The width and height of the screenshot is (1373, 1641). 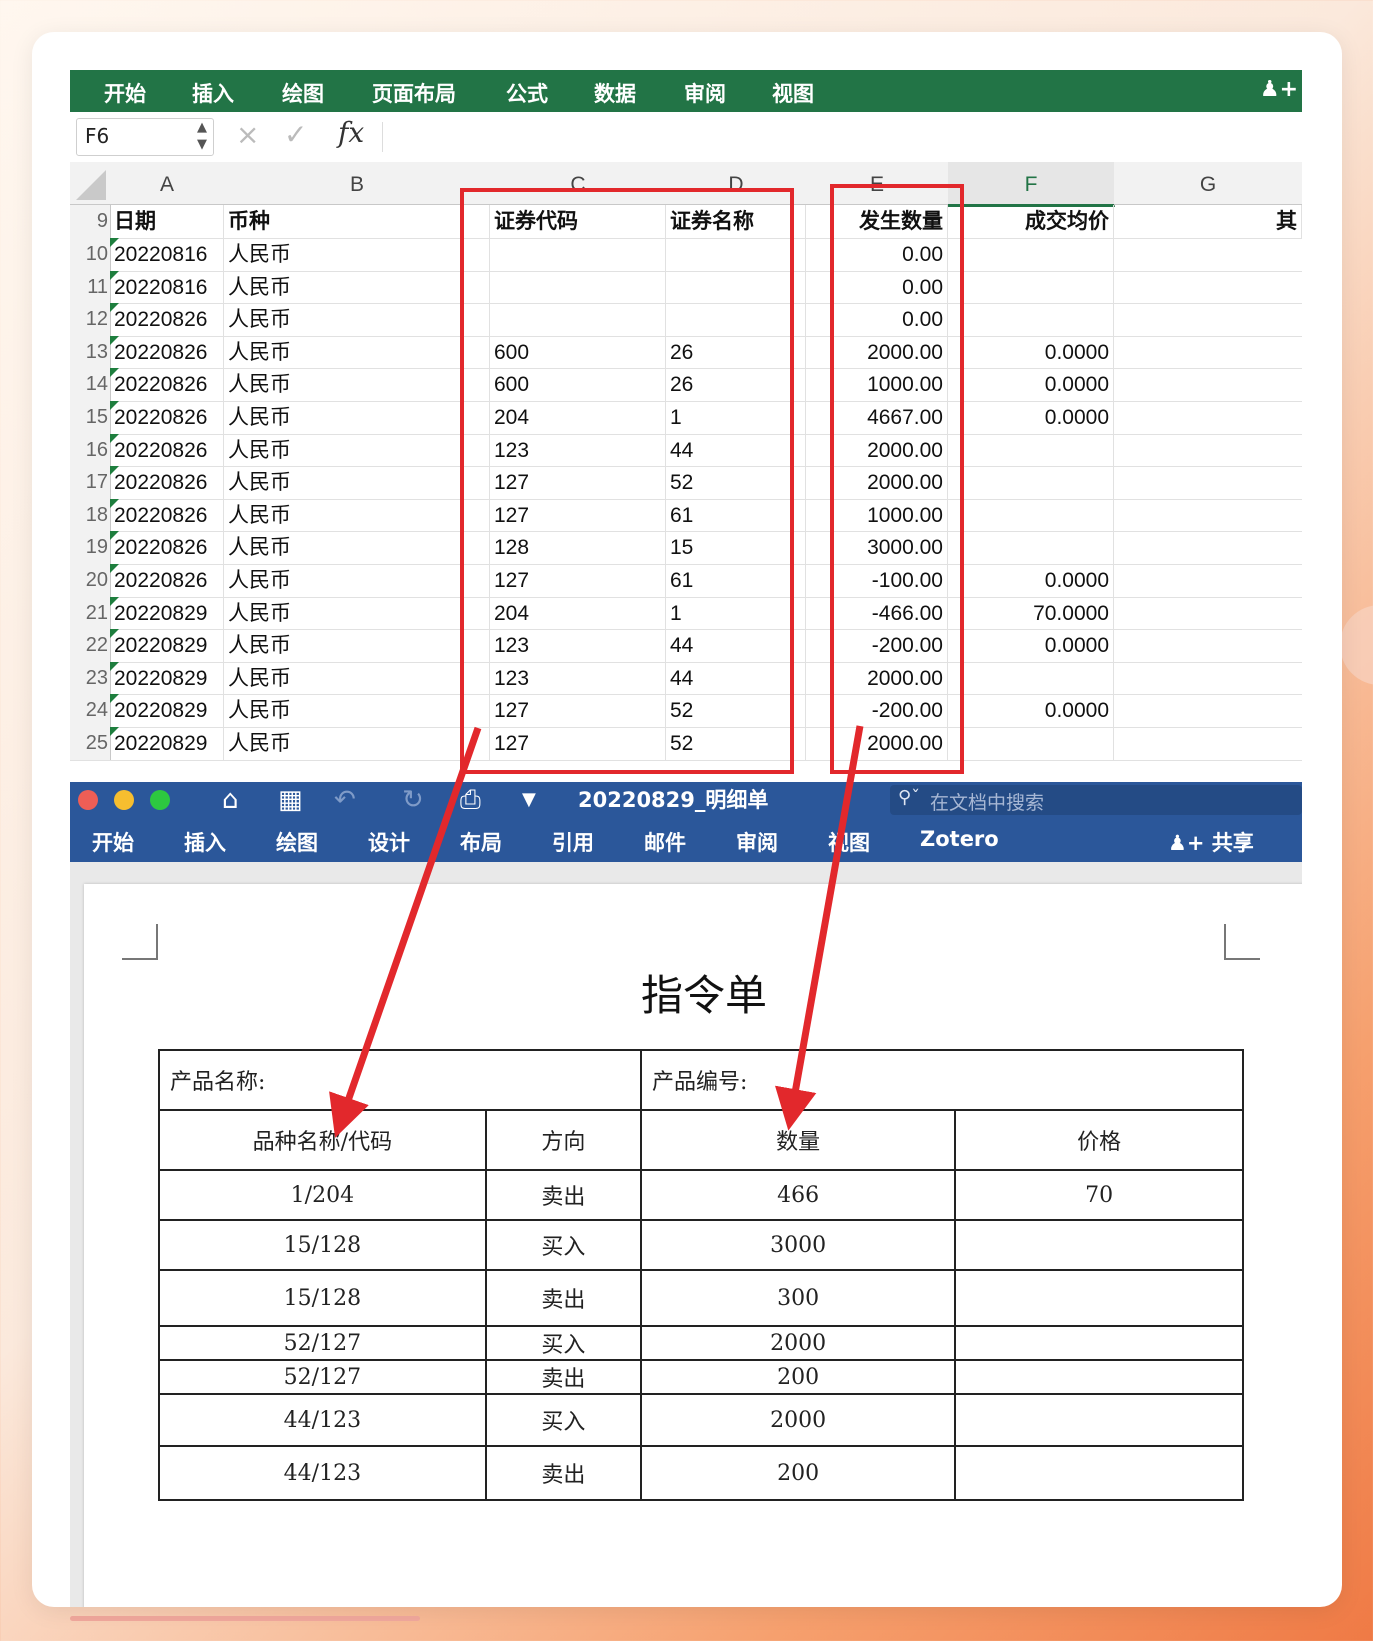 What do you see at coordinates (245, 1618) in the screenshot?
I see `decorative-line` at bounding box center [245, 1618].